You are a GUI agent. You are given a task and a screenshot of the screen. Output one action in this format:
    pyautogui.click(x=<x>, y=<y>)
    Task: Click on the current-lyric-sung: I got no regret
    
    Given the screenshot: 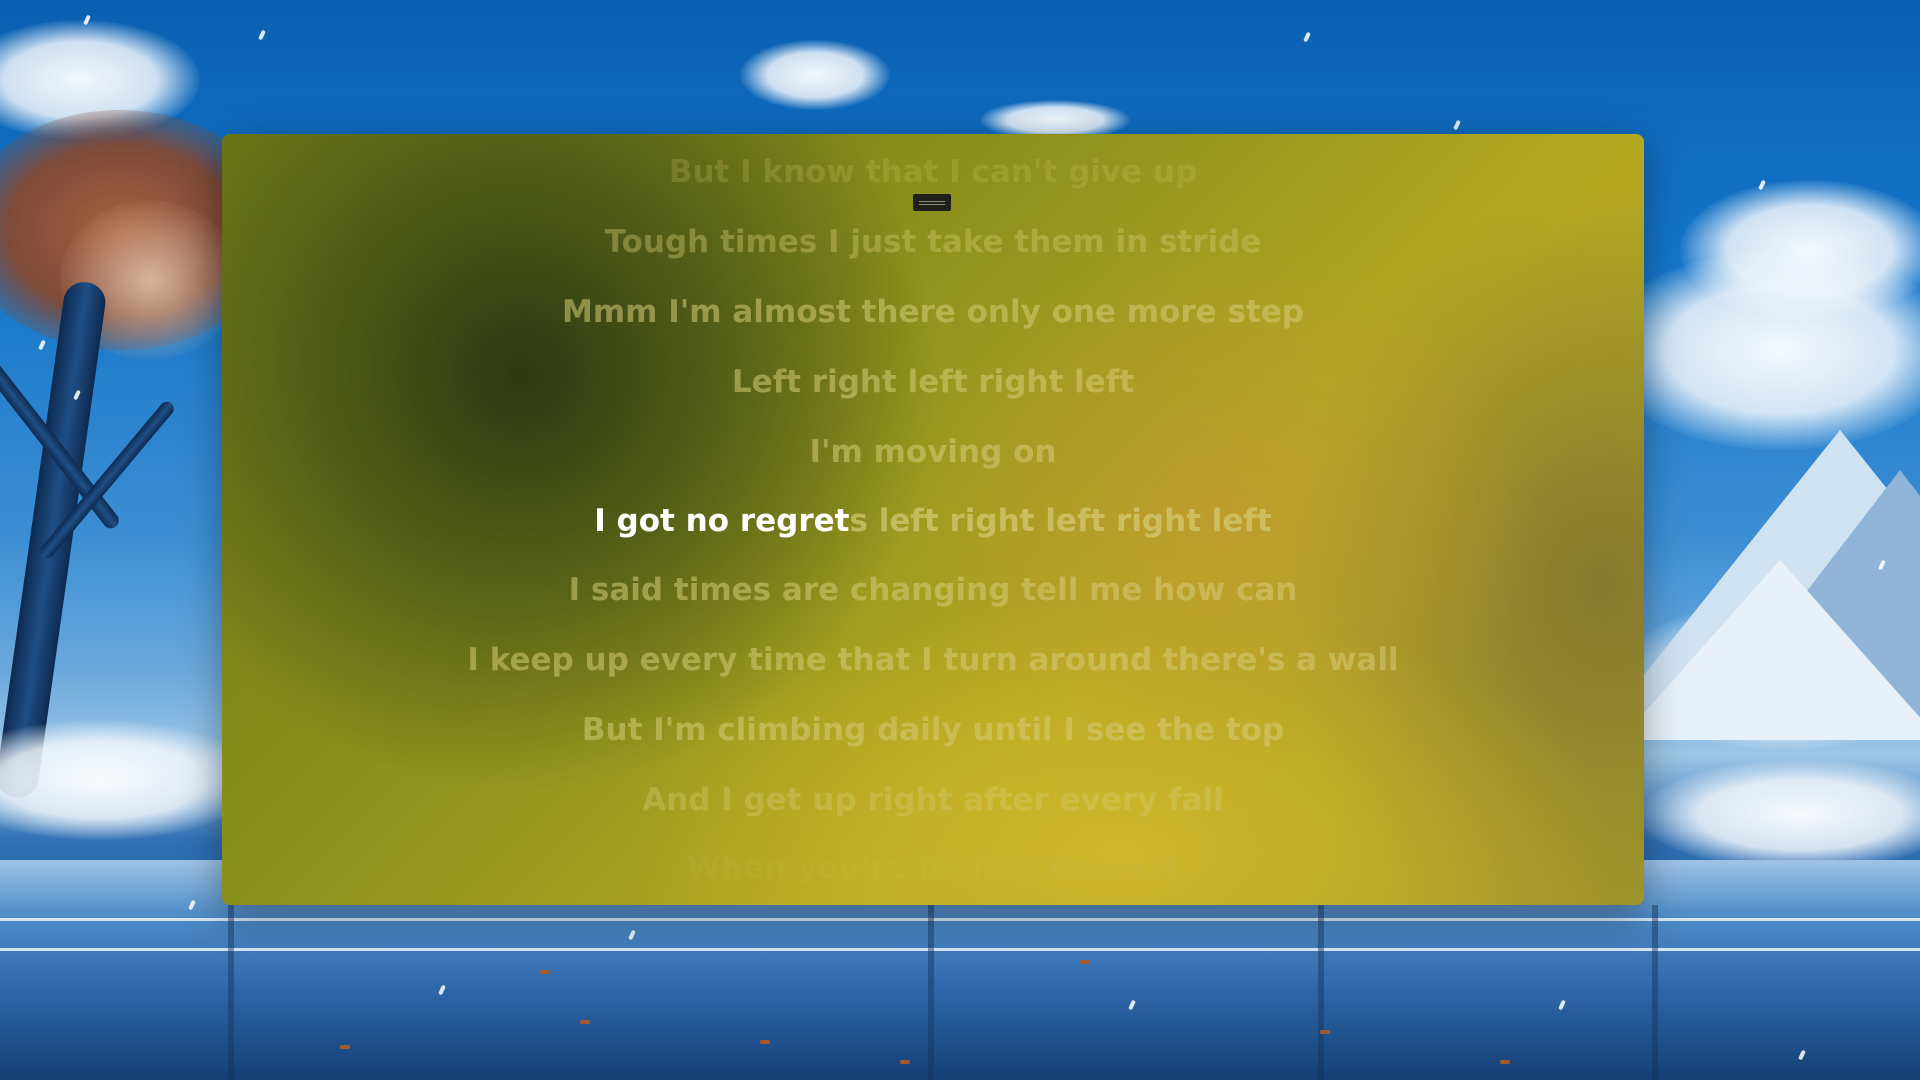 What is the action you would take?
    pyautogui.click(x=722, y=521)
    